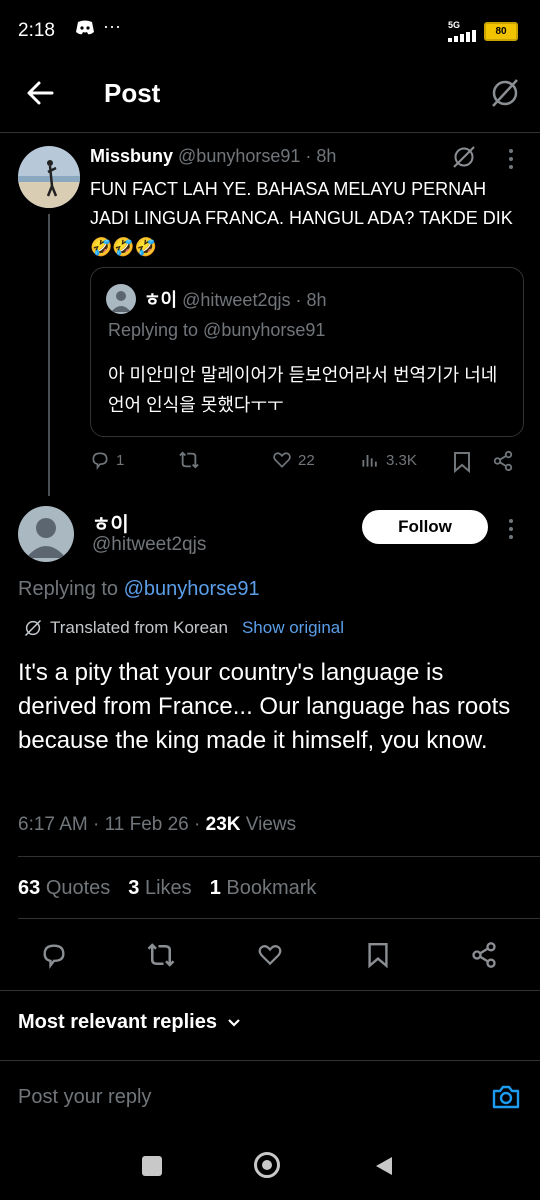 The width and height of the screenshot is (540, 1200). What do you see at coordinates (293, 460) in the screenshot?
I see `like-button: 22` at bounding box center [293, 460].